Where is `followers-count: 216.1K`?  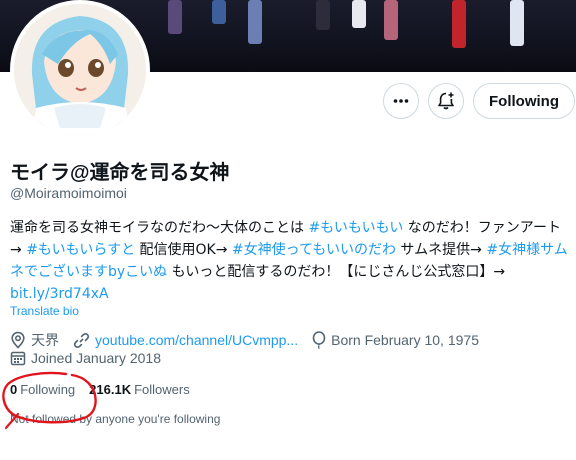 followers-count: 216.1K is located at coordinates (110, 389).